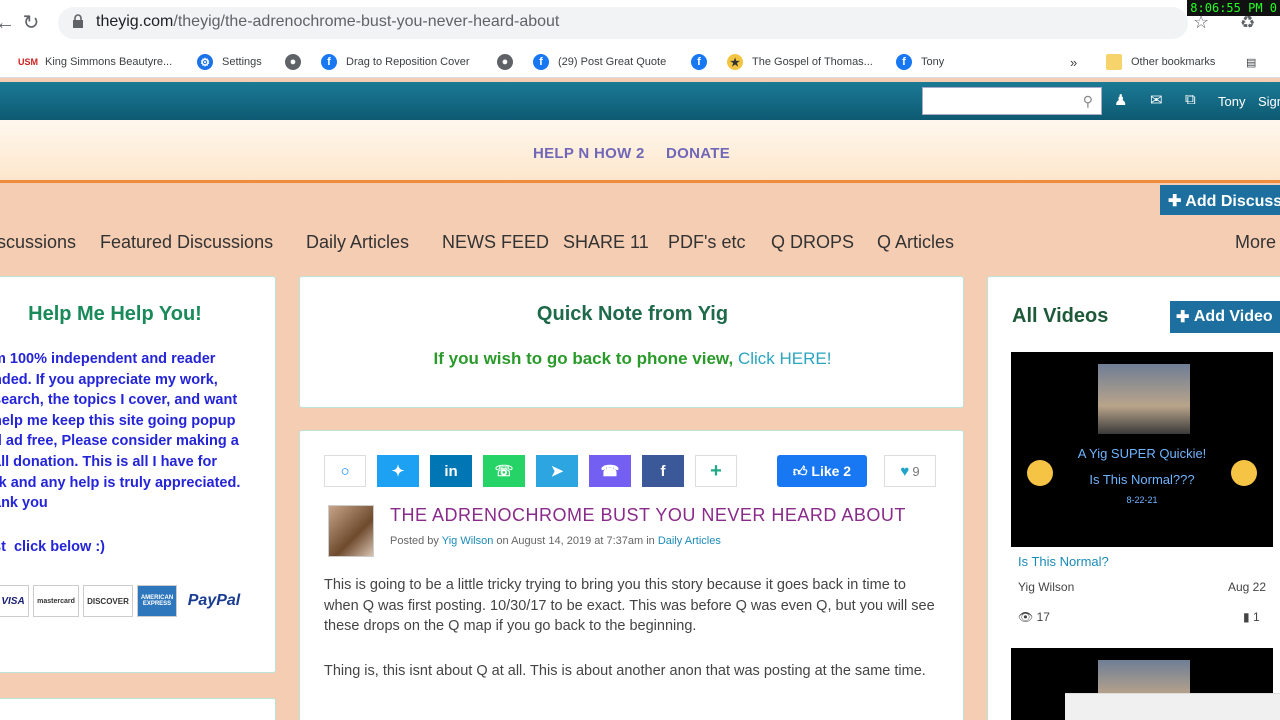  Describe the element at coordinates (1251, 62) in the screenshot. I see `reading-list-icon: ▤` at that location.